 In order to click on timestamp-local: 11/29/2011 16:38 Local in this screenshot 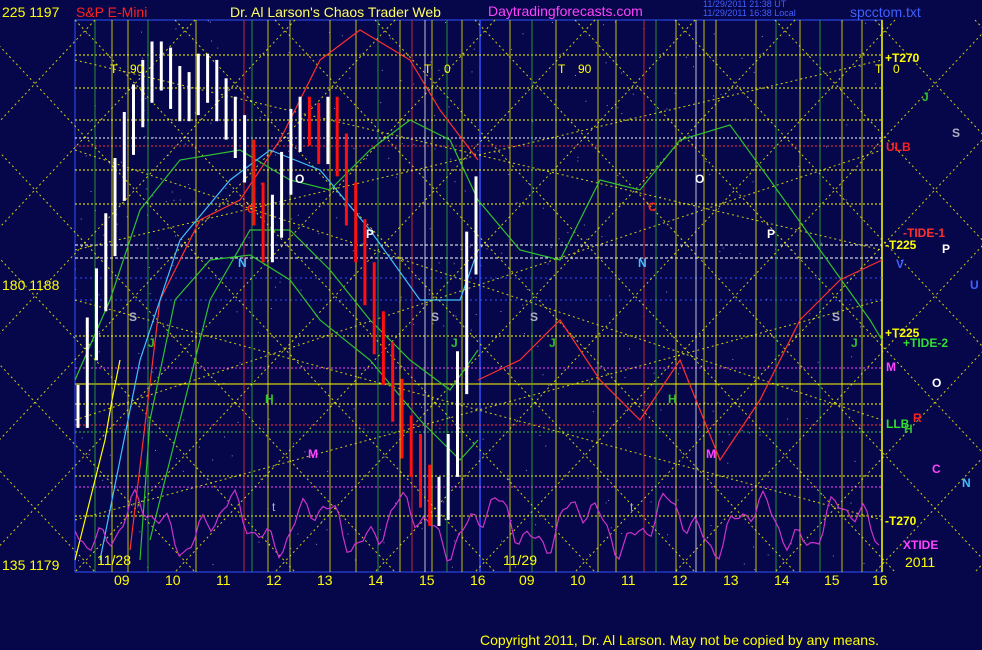, I will do `click(749, 13)`.